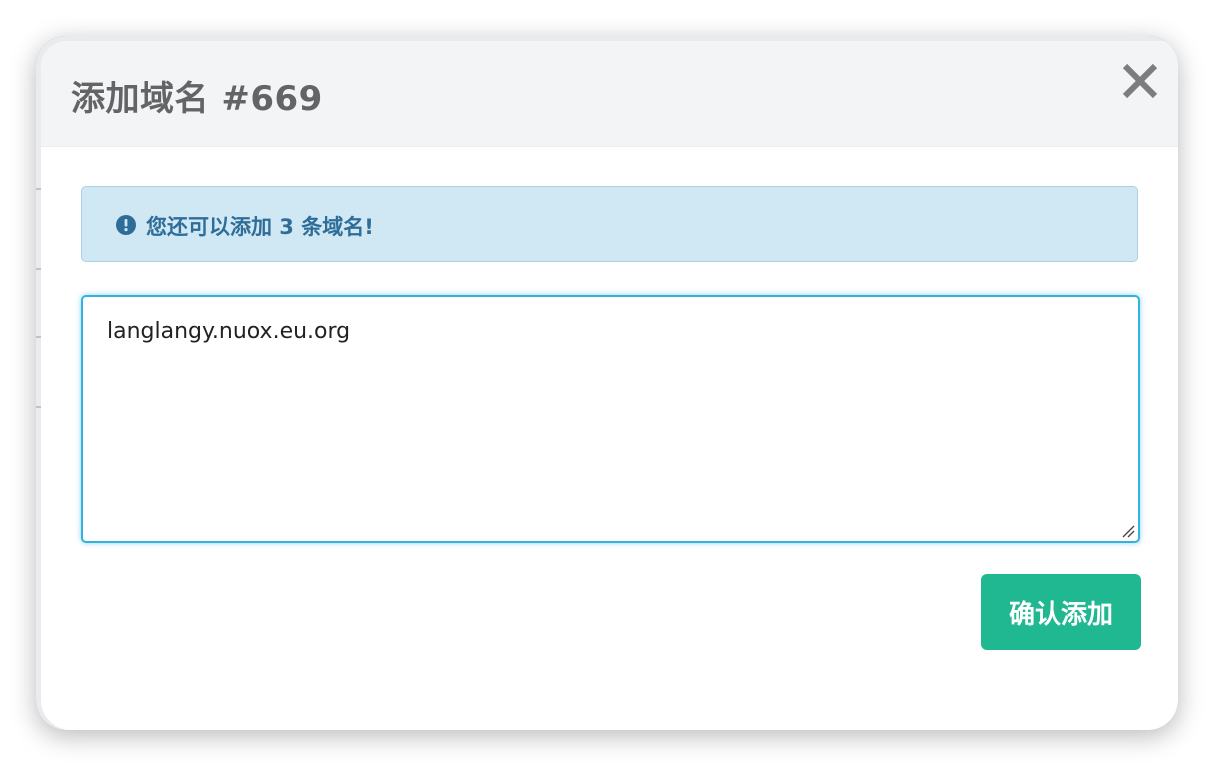 The height and width of the screenshot is (766, 1214). Describe the element at coordinates (260, 227) in the screenshot. I see `alert-message: 您还可以添加 3 条域名!` at that location.